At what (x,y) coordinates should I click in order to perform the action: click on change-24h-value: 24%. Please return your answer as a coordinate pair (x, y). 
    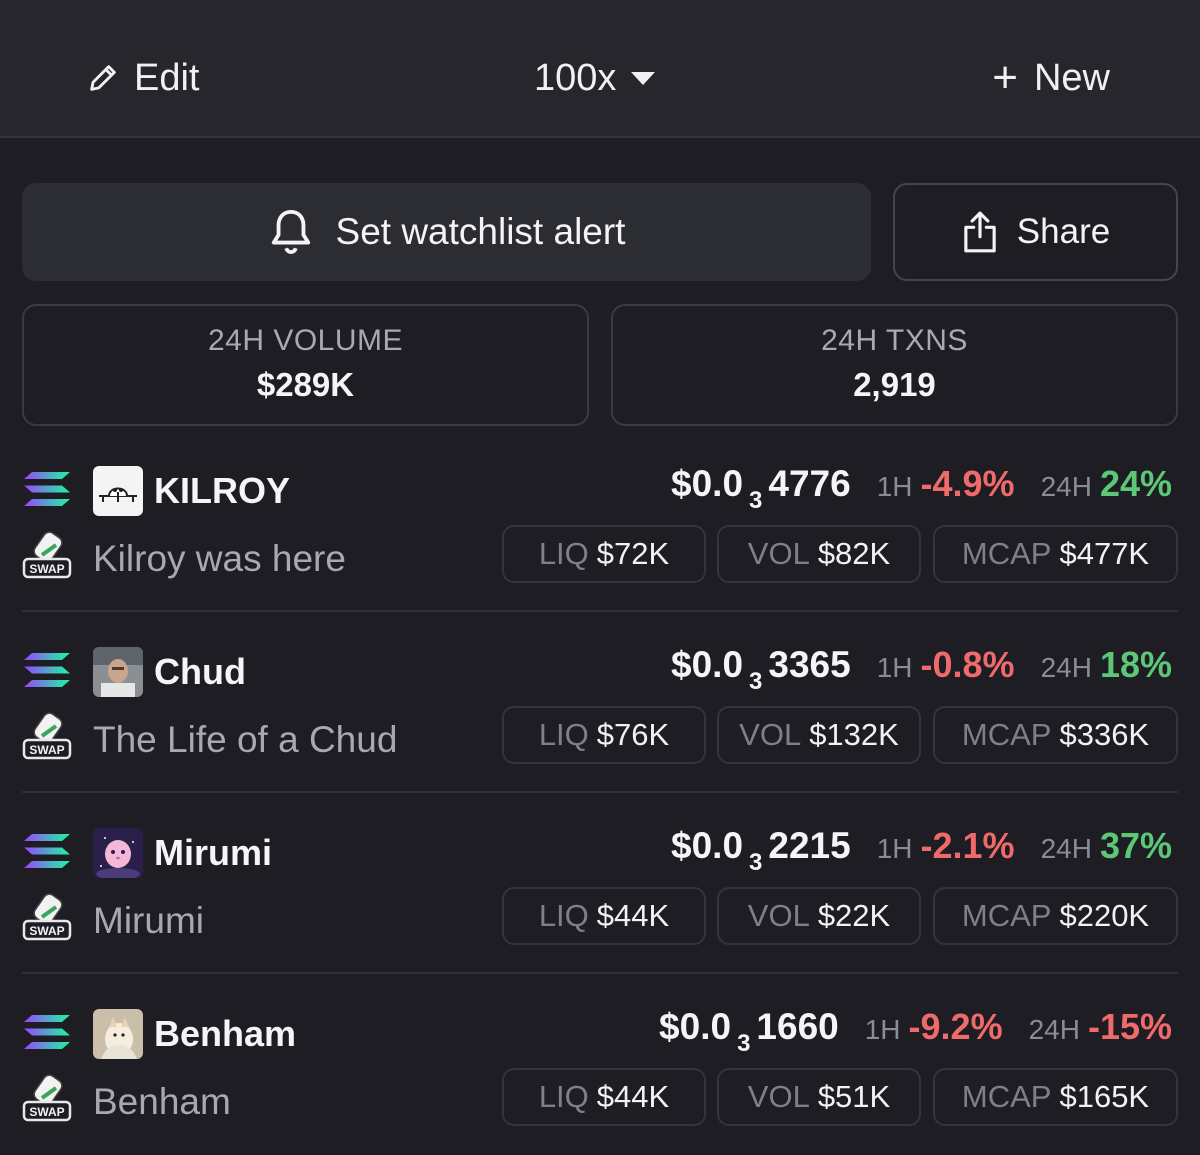
    Looking at the image, I should click on (1135, 483).